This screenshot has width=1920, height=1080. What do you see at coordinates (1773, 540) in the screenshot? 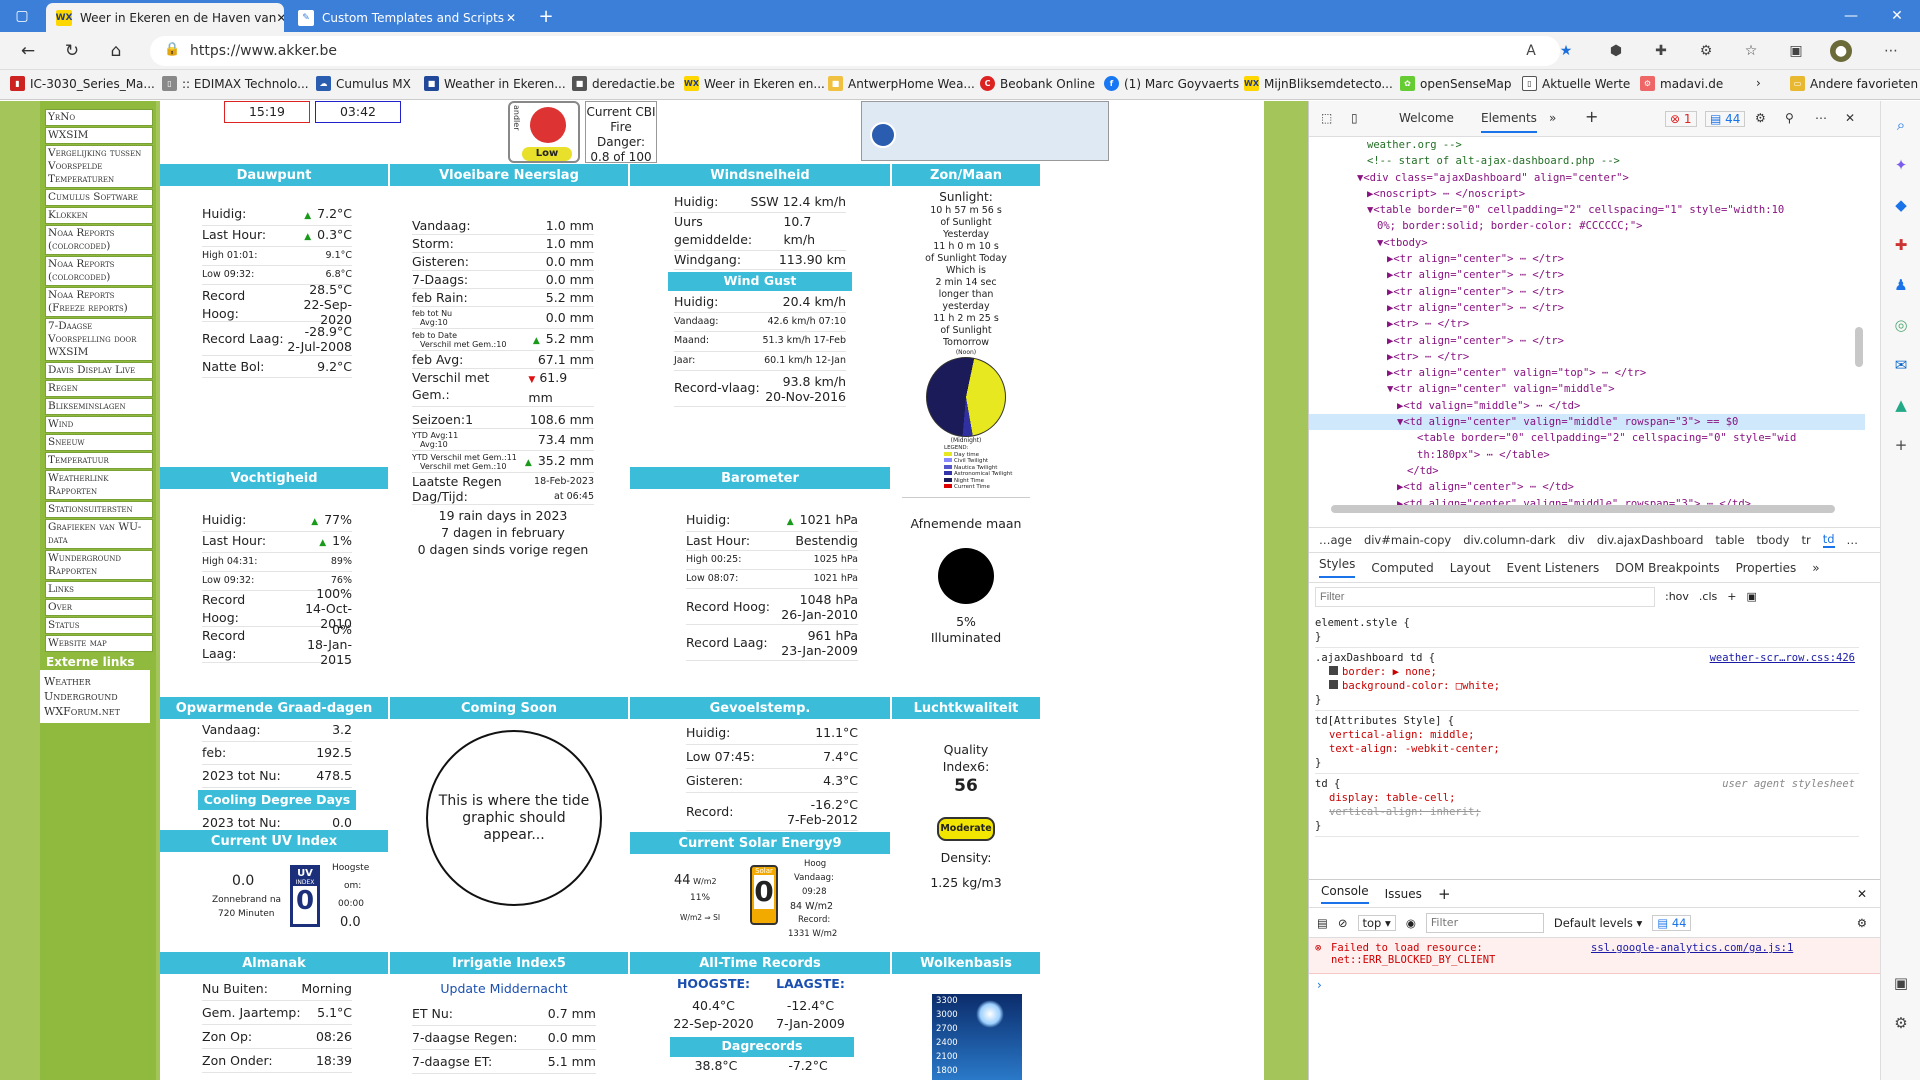
I see `breadcrumb-item: tbody` at bounding box center [1773, 540].